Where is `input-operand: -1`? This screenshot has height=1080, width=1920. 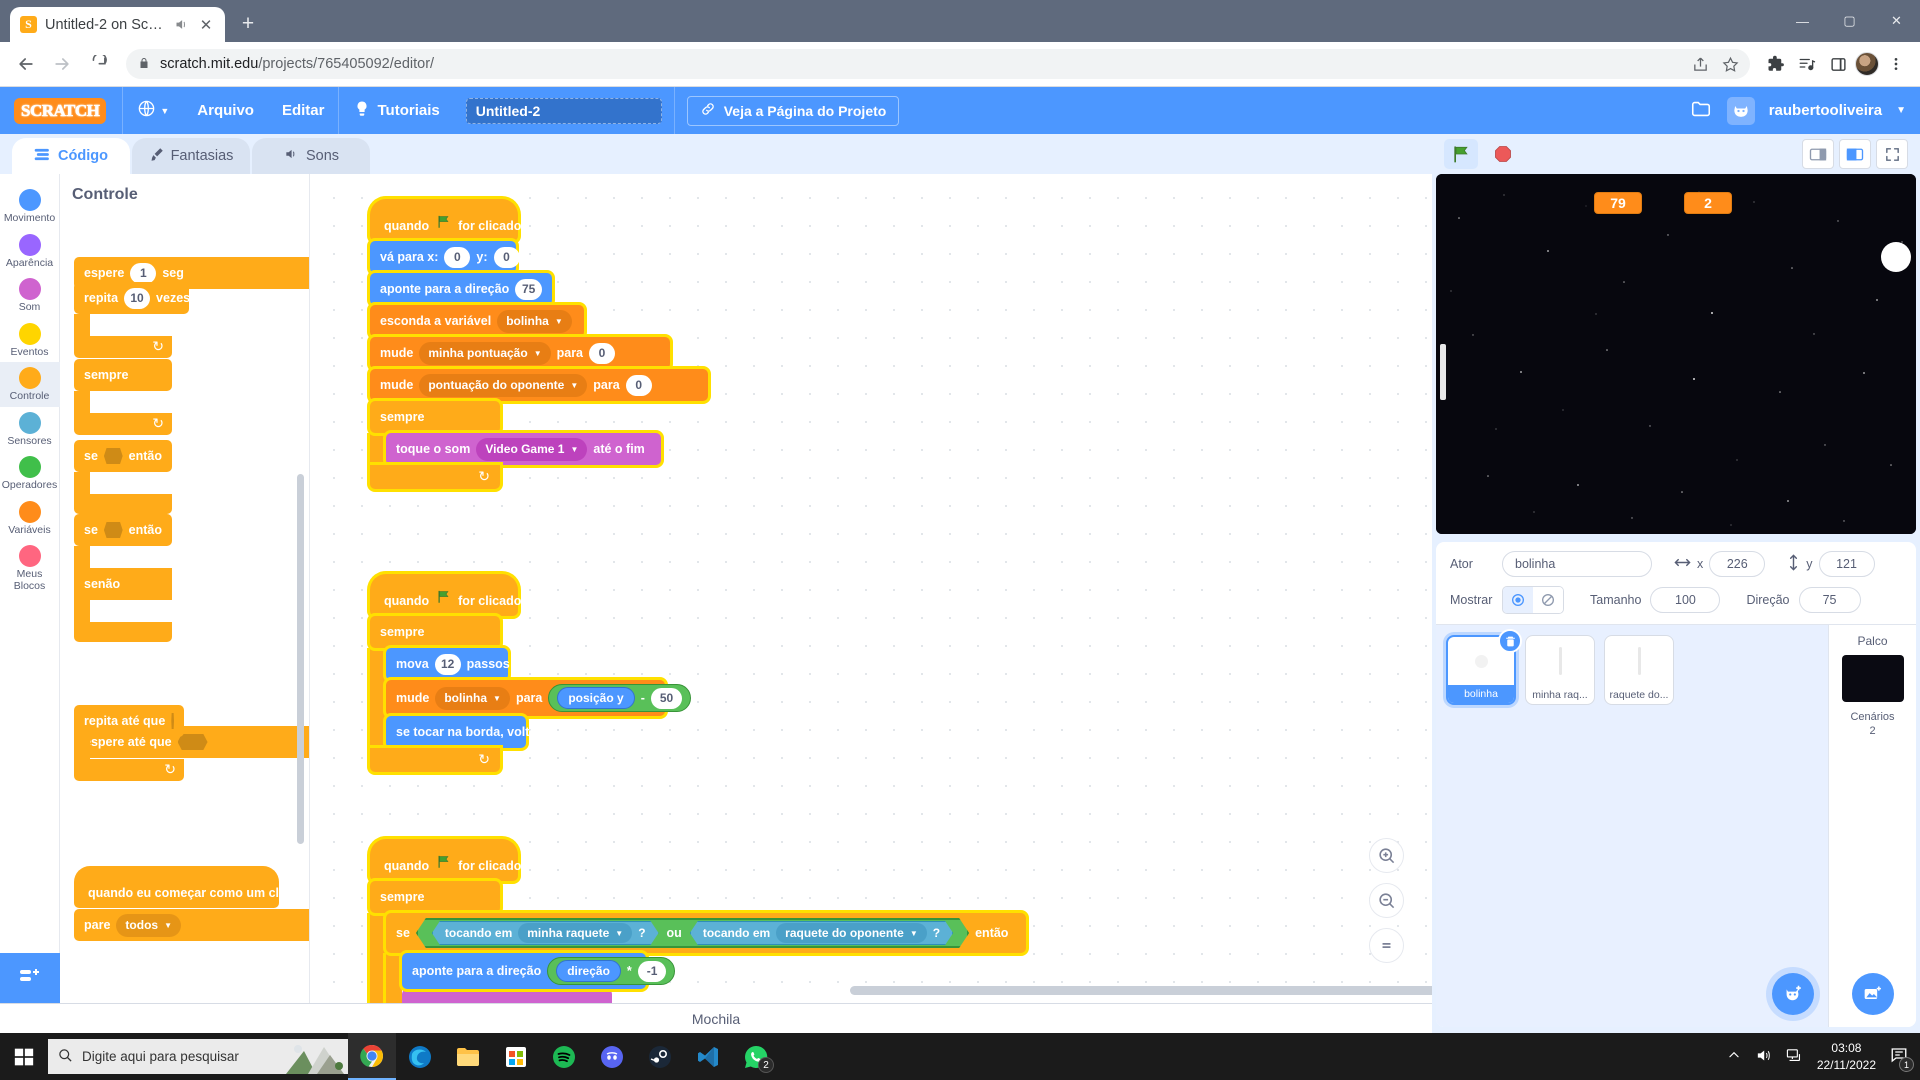 input-operand: -1 is located at coordinates (652, 971).